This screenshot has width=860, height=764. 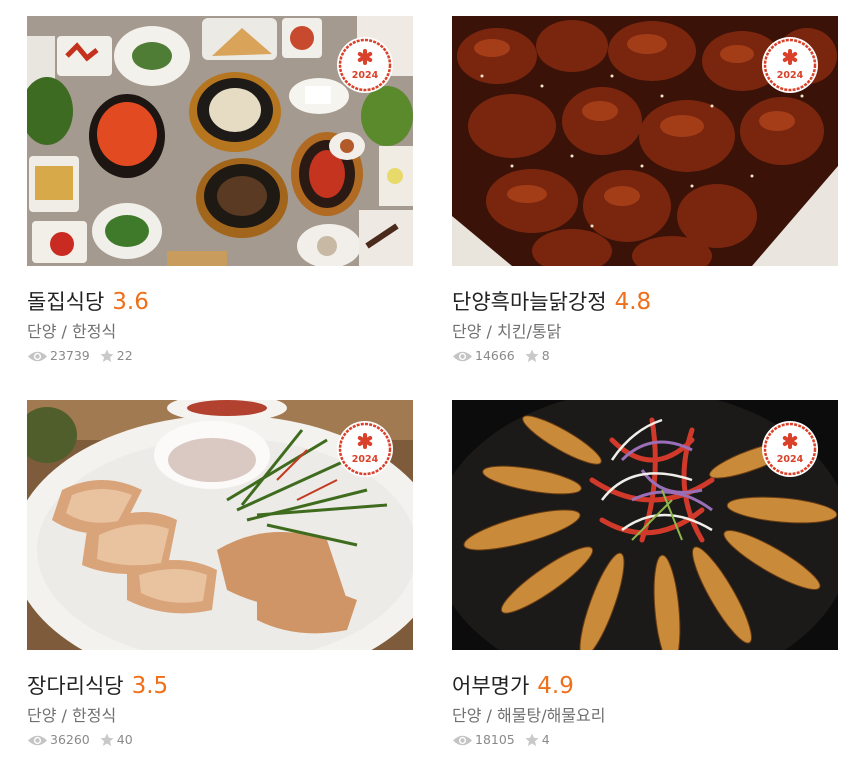 What do you see at coordinates (65, 302) in the screenshot?
I see `restaurant-name: 돌집식당` at bounding box center [65, 302].